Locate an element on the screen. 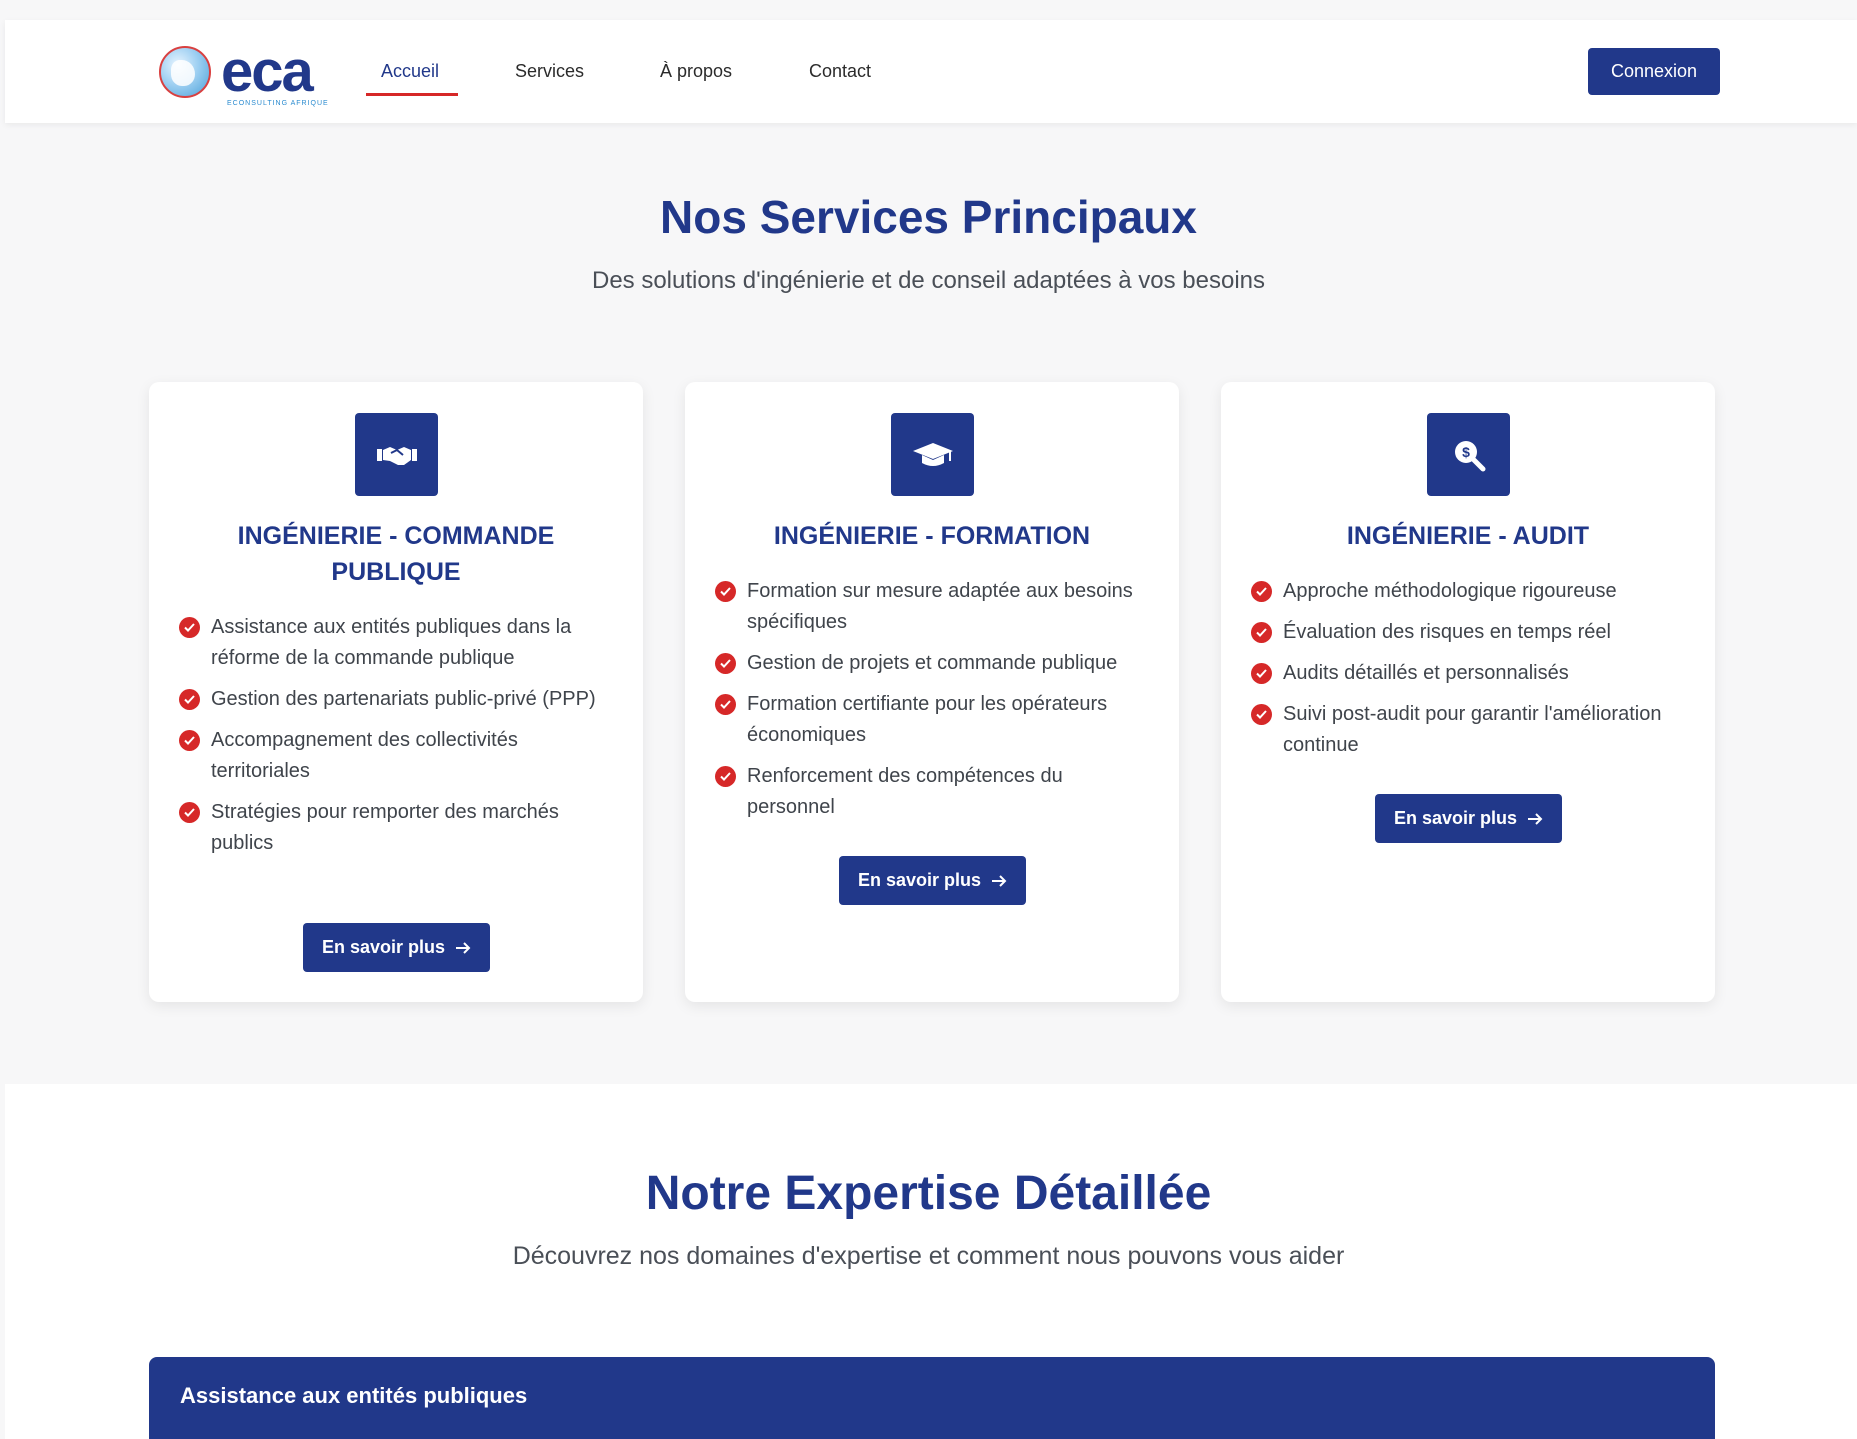 Image resolution: width=1857 pixels, height=1439 pixels. nav-active-underline is located at coordinates (412, 94).